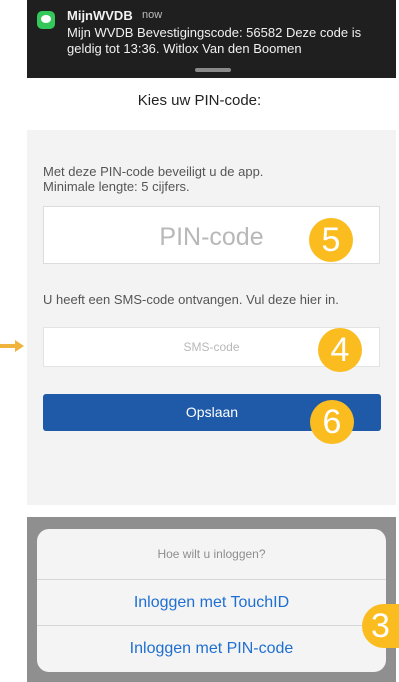 The height and width of the screenshot is (682, 399). I want to click on step-badge-3: 3, so click(380, 626).